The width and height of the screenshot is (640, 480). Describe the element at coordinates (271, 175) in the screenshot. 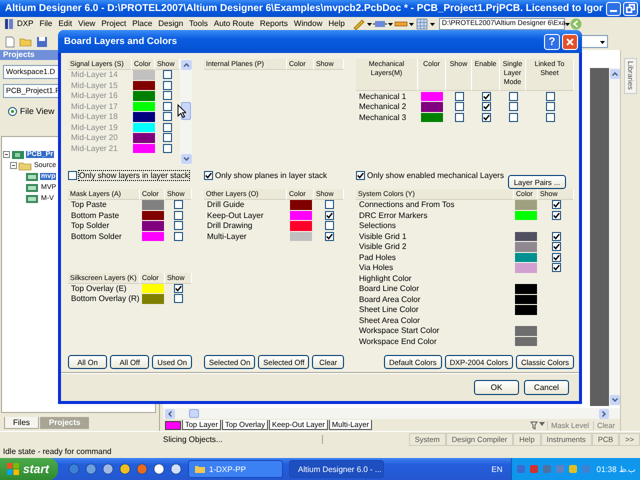

I see `checkbox-label: Only show planes in layer stack` at that location.